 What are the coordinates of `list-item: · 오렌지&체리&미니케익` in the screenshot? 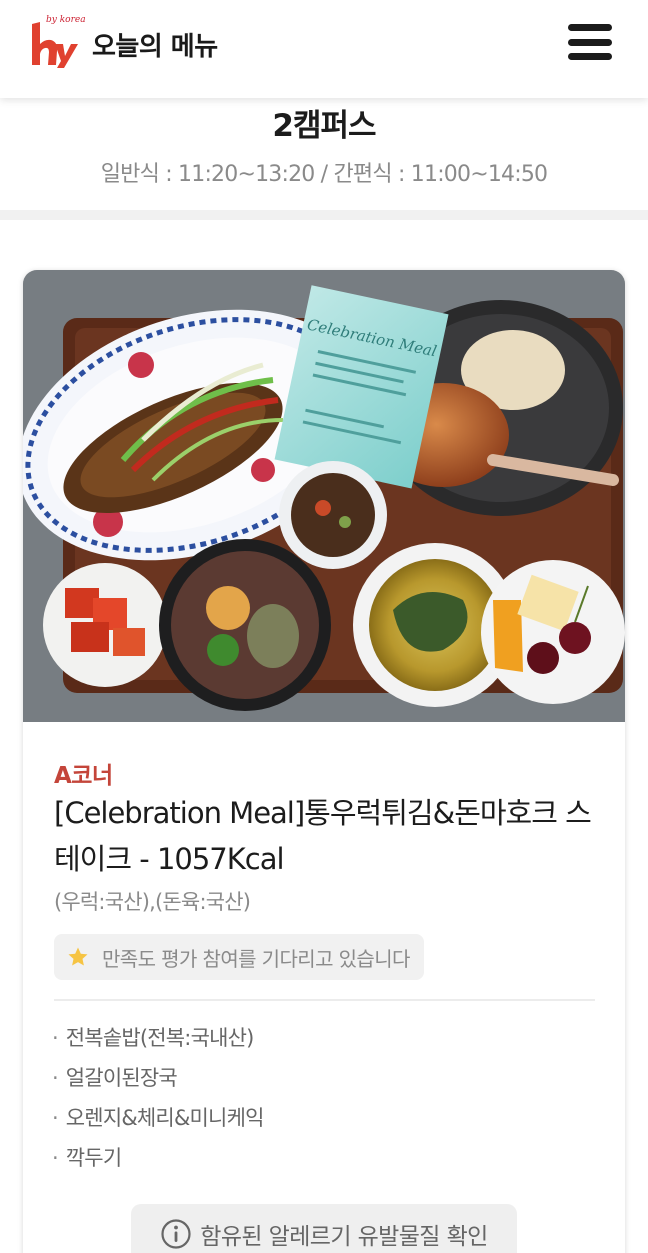 It's located at (158, 1118).